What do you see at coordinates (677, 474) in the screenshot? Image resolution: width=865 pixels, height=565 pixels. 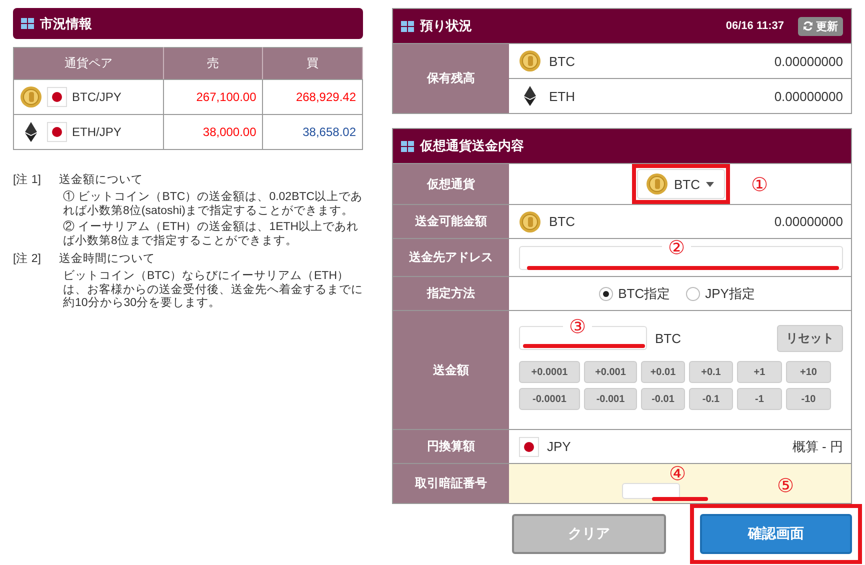 I see `annotation-number: ④` at bounding box center [677, 474].